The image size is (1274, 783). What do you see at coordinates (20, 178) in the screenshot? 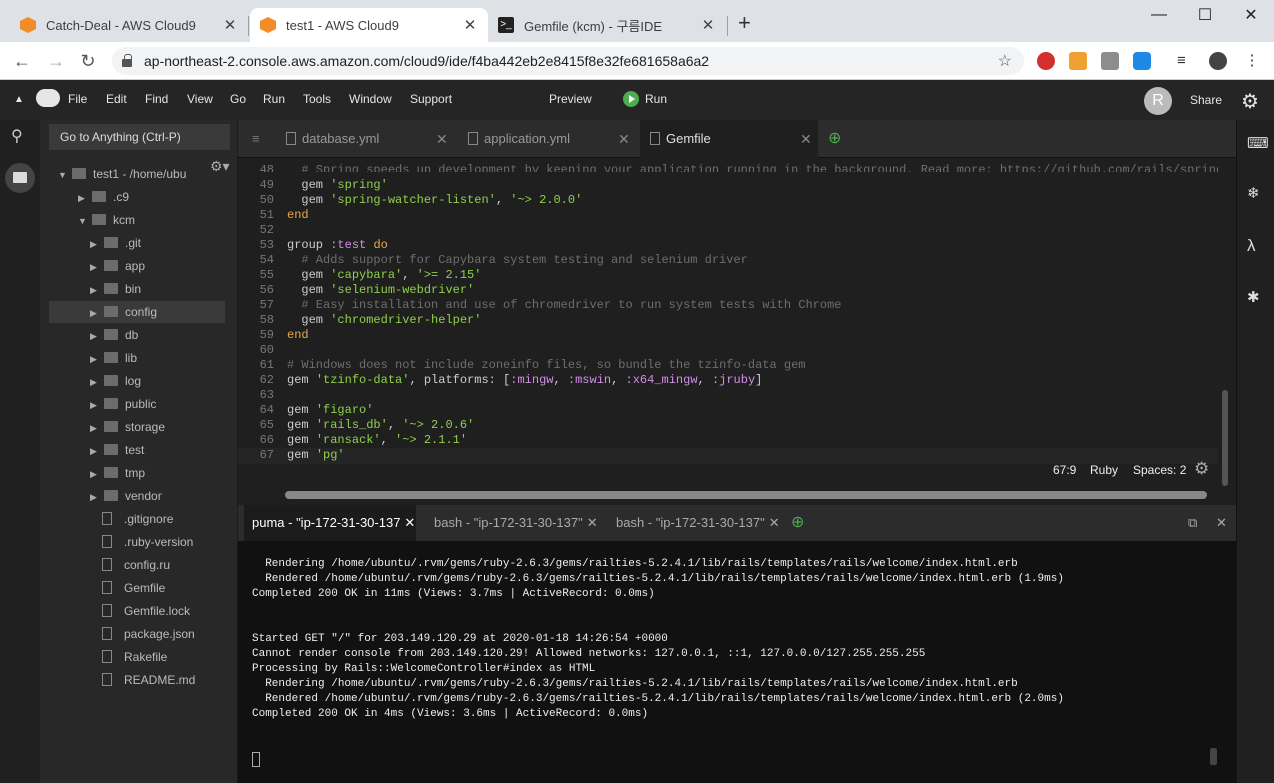
I see `environment-button` at bounding box center [20, 178].